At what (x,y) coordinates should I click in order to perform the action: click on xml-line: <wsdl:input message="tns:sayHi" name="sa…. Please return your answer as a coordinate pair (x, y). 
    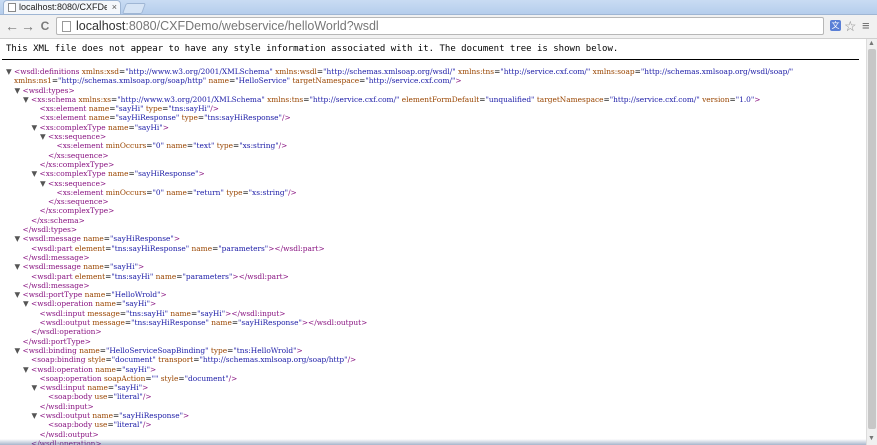
    Looking at the image, I should click on (433, 313).